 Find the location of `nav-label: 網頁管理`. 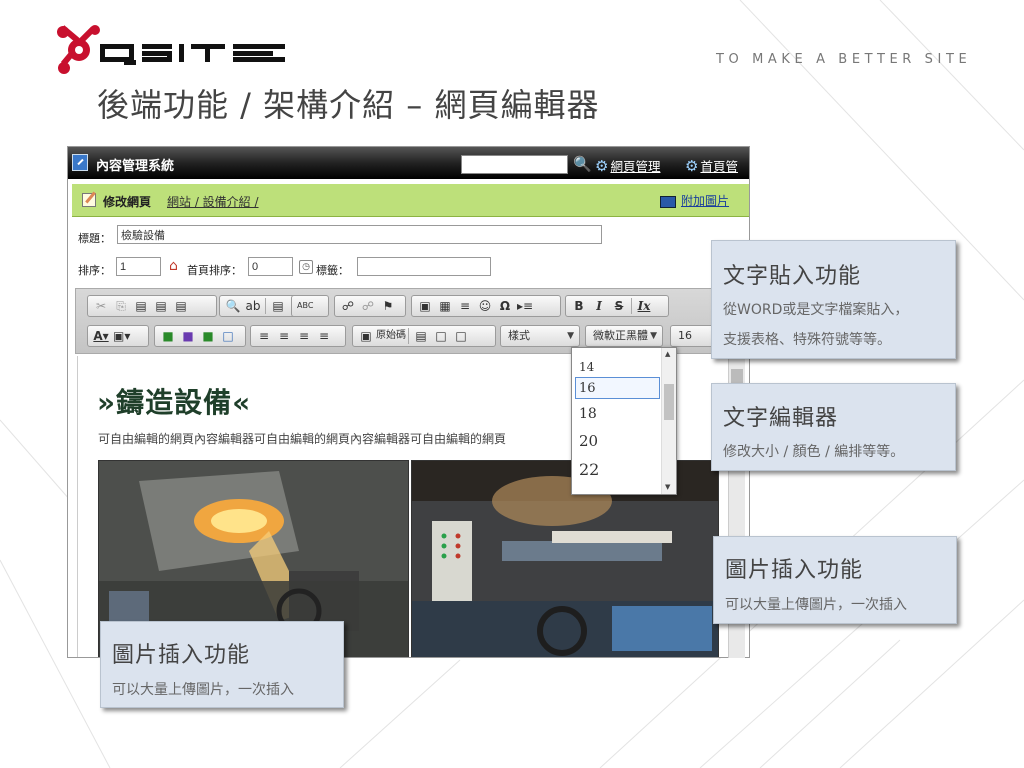

nav-label: 網頁管理 is located at coordinates (635, 166).